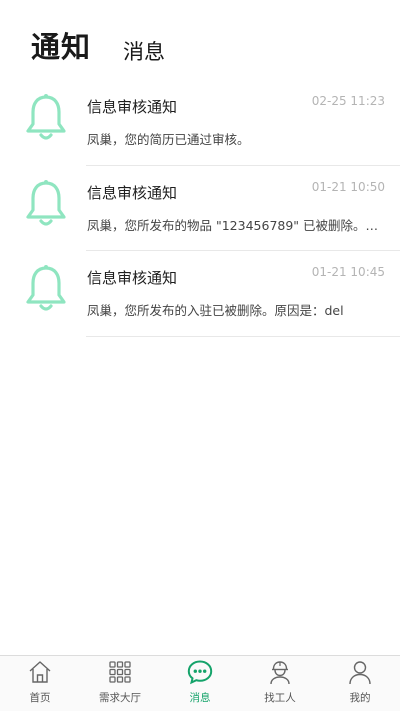 This screenshot has width=400, height=711. I want to click on tab-messages: 消息, so click(144, 51).